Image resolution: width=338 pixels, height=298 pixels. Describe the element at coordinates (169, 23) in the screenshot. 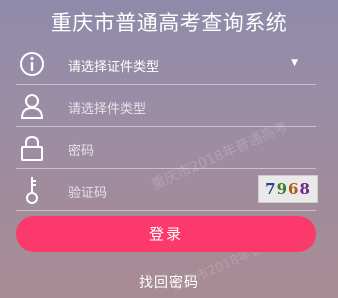

I see `page-title: 重庆市普通高考查询系统` at that location.